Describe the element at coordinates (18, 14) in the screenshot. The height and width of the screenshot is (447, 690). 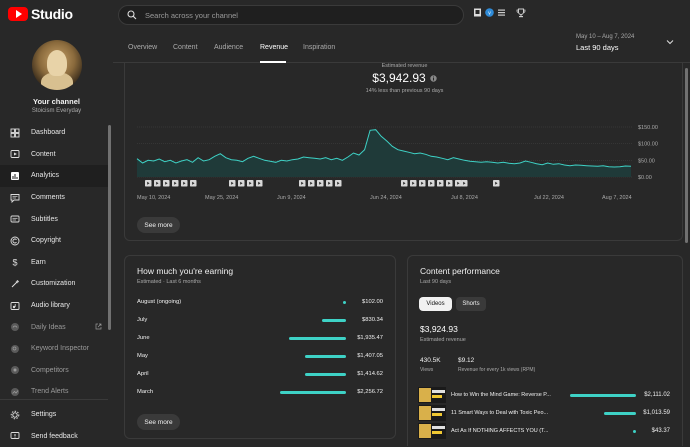
I see `youtube-logo-icon` at that location.